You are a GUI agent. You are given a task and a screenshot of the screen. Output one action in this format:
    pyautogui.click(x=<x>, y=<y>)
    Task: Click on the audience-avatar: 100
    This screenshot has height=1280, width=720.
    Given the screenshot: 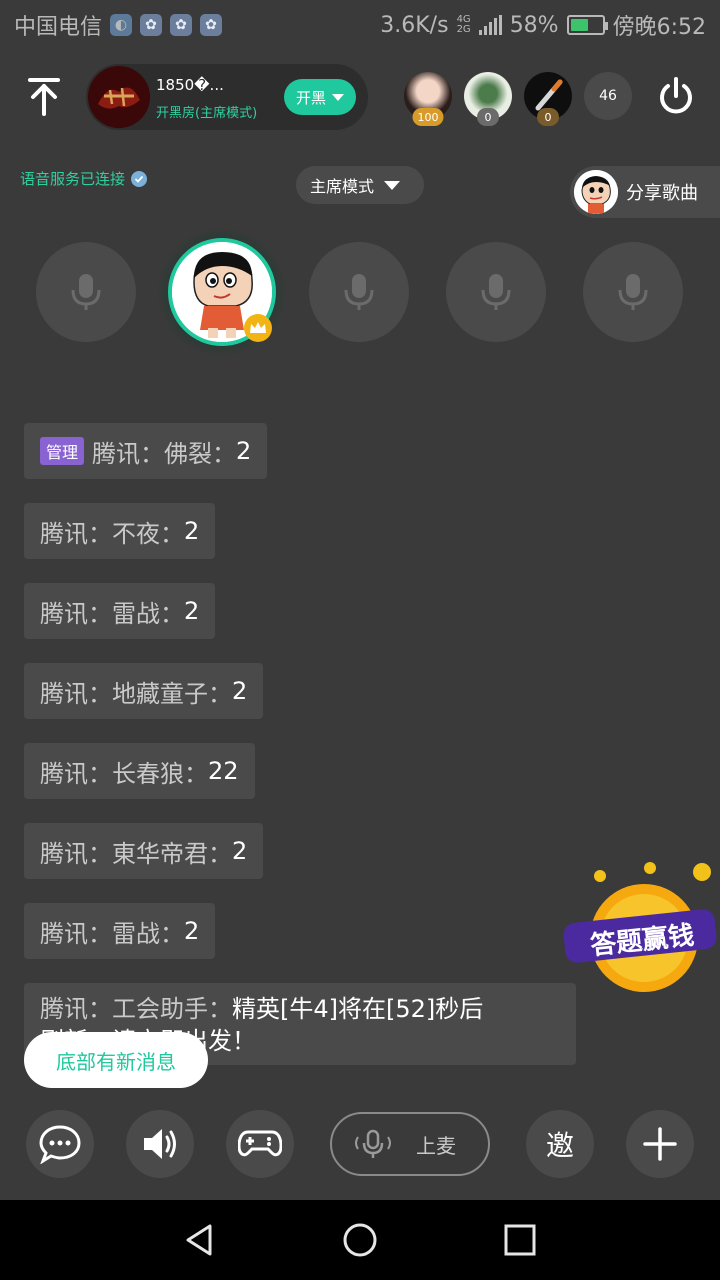 What is the action you would take?
    pyautogui.click(x=428, y=99)
    